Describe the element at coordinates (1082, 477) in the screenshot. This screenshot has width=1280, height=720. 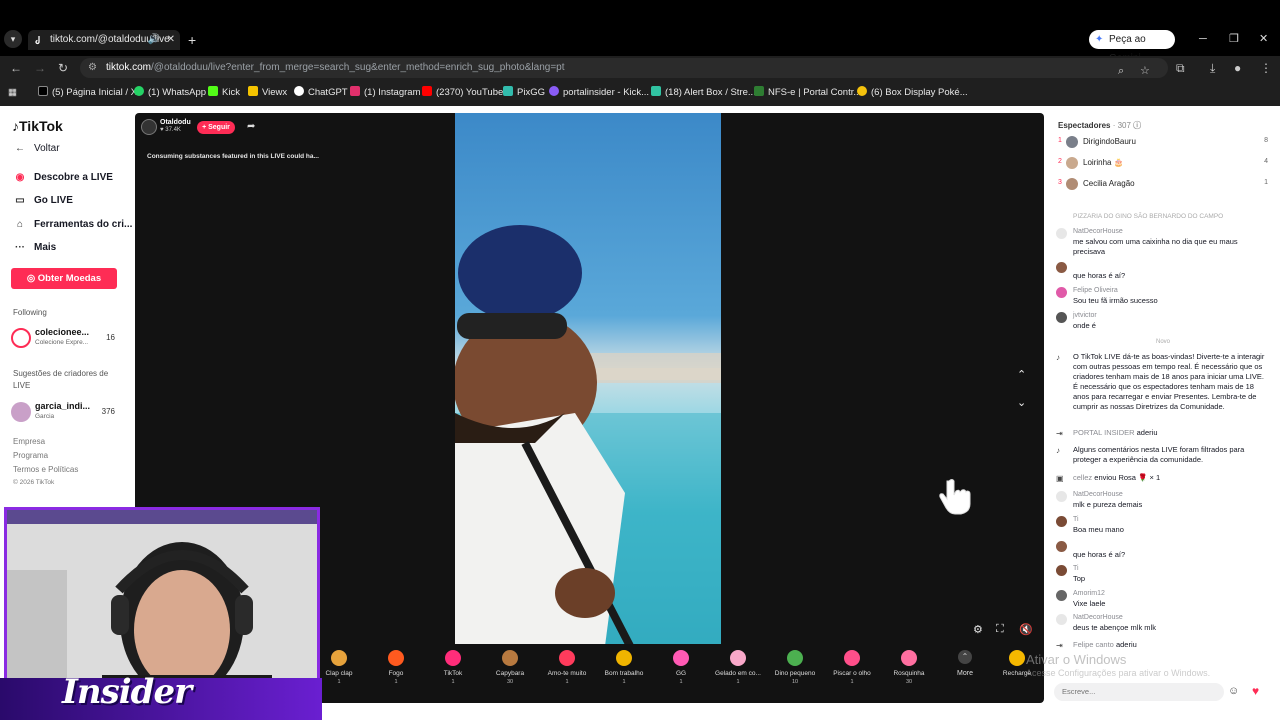
I see `message-user: cellez` at that location.